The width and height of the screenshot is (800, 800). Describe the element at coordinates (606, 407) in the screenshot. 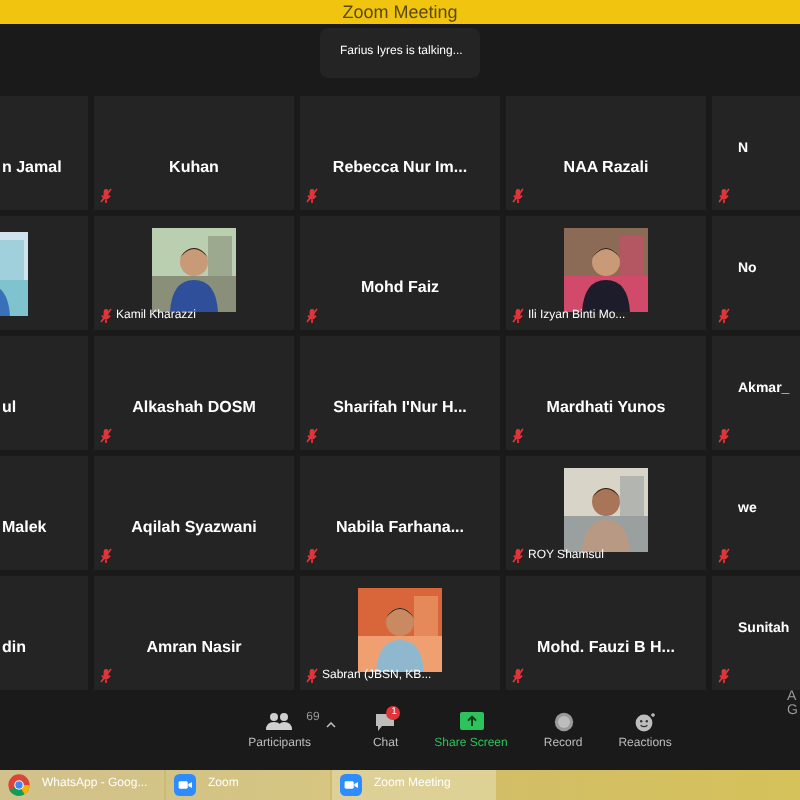

I see `participant-name: Mardhati Yunos` at that location.